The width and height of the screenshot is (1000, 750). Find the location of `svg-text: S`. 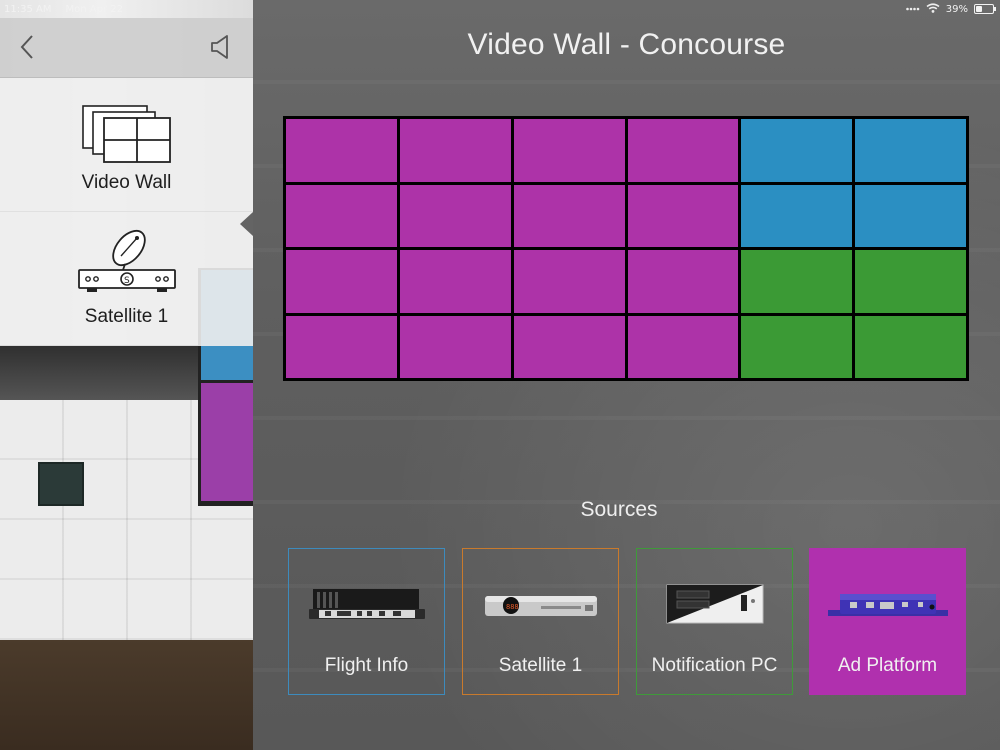

svg-text: S is located at coordinates (127, 281).